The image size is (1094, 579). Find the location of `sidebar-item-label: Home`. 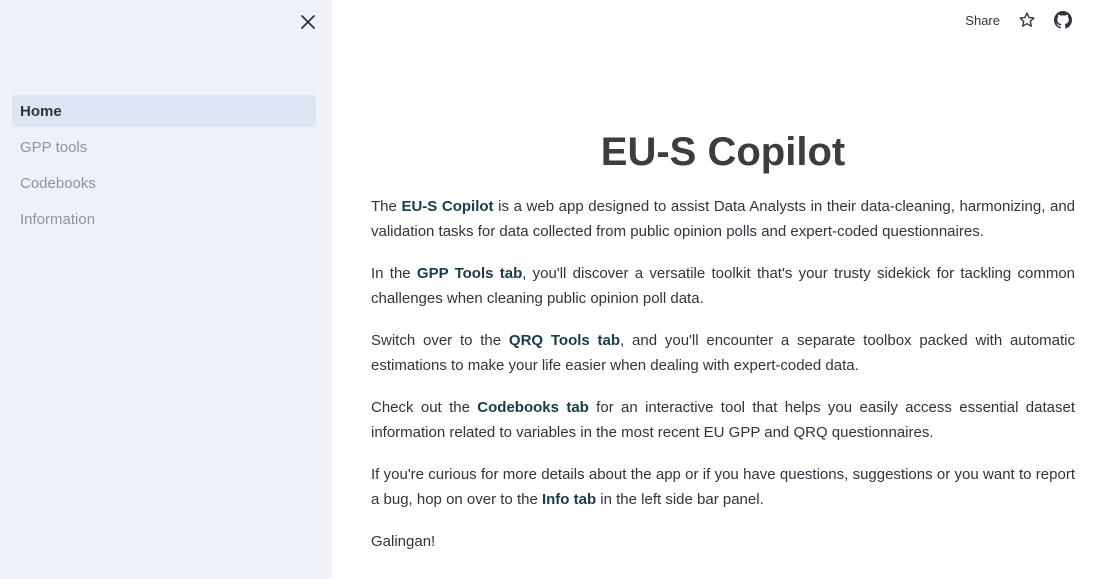

sidebar-item-label: Home is located at coordinates (41, 111).